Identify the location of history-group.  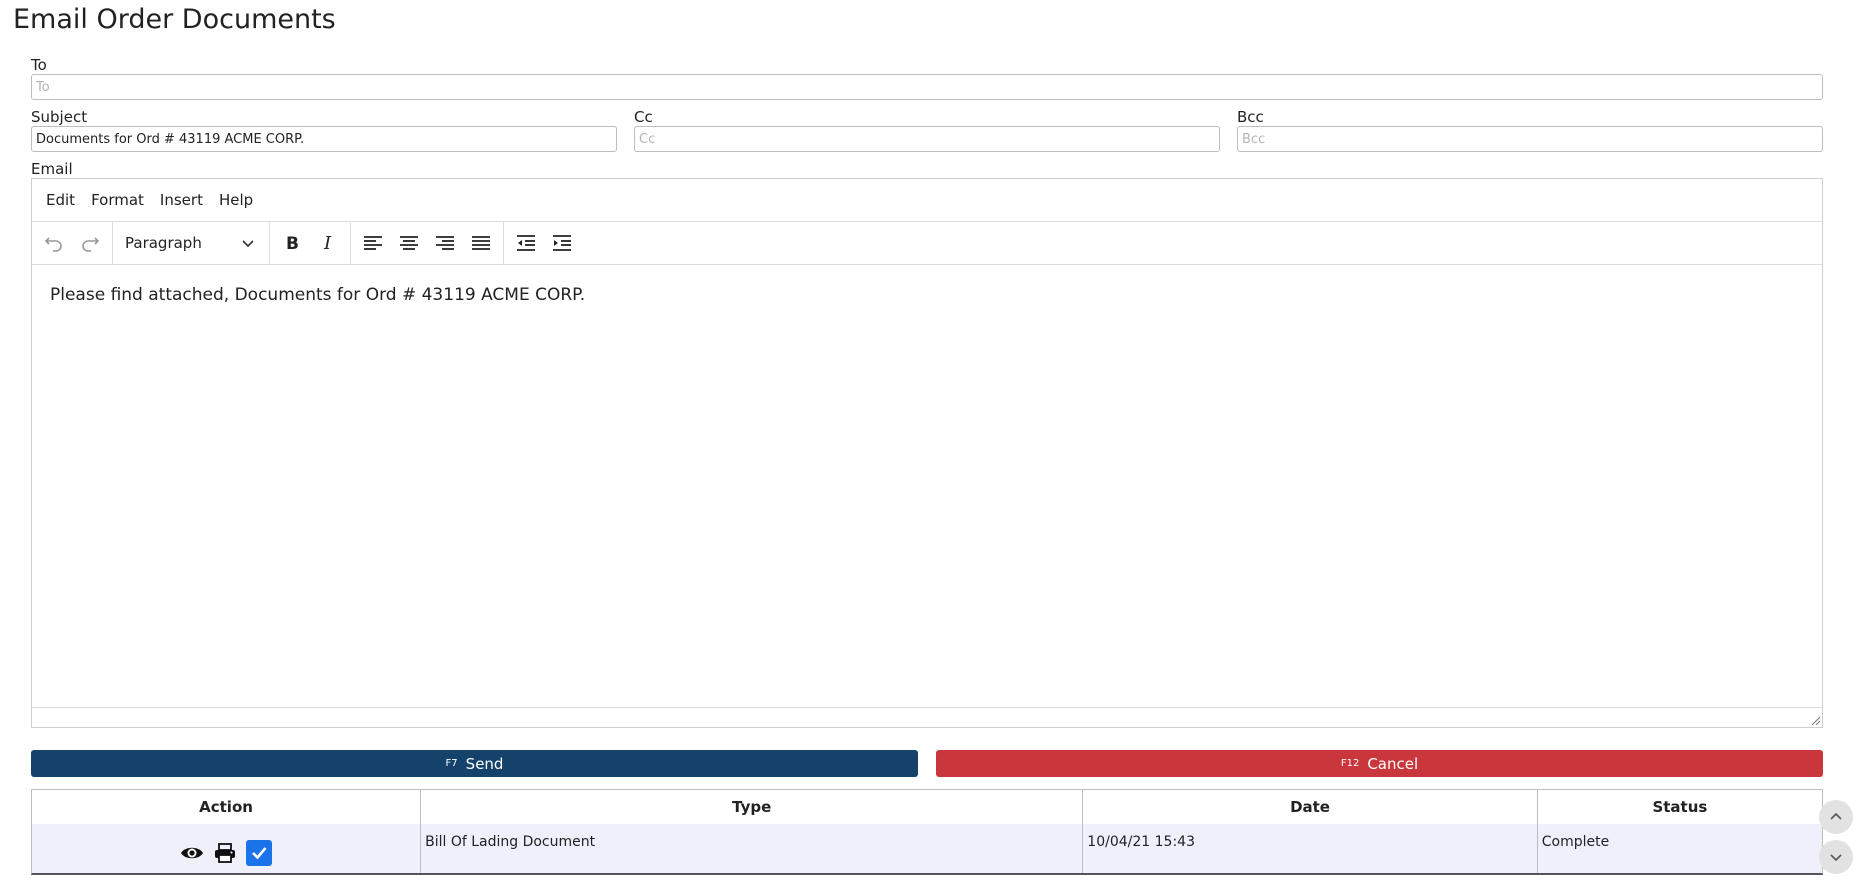
(72, 243).